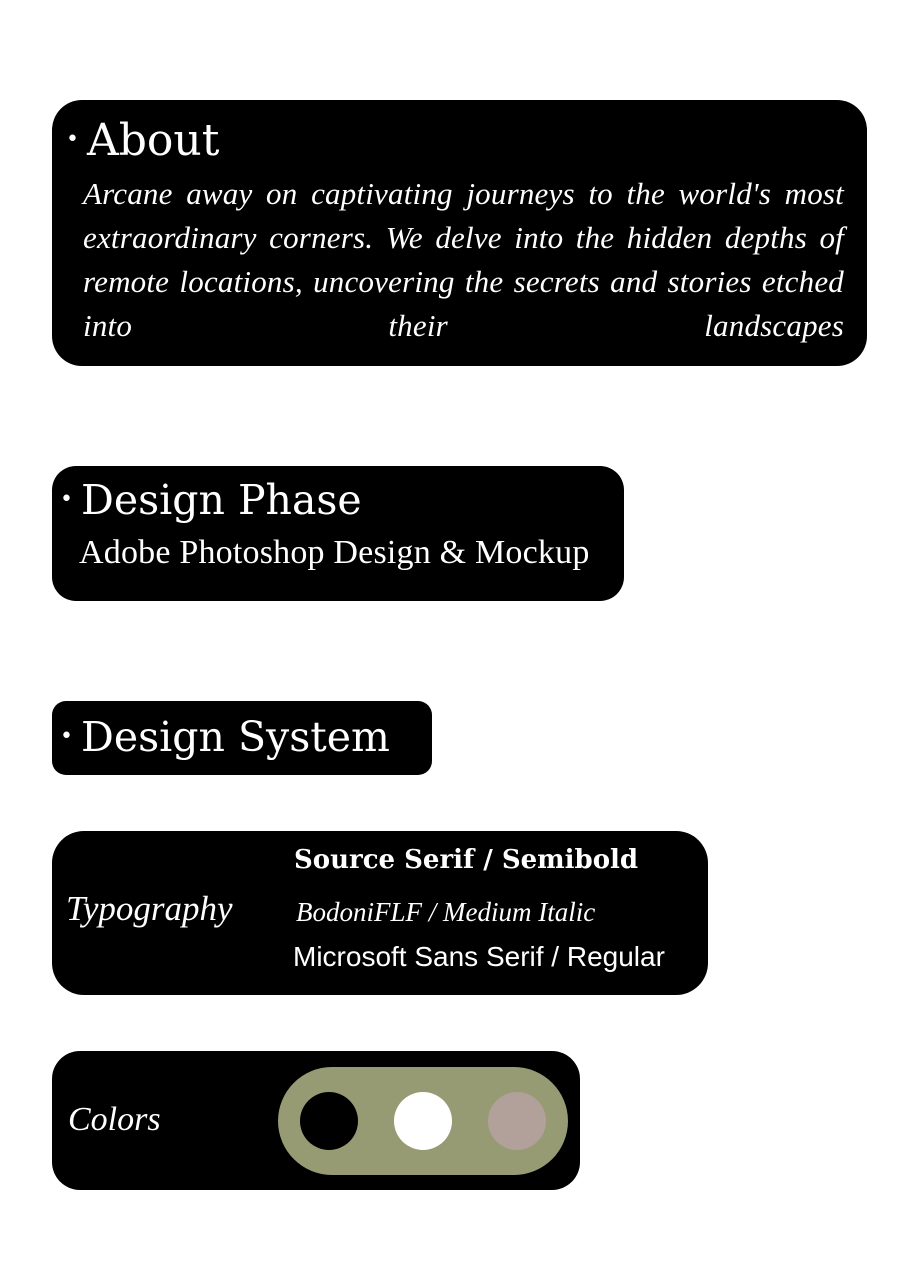 The image size is (904, 1280). Describe the element at coordinates (114, 1119) in the screenshot. I see `colors-label: Colors` at that location.